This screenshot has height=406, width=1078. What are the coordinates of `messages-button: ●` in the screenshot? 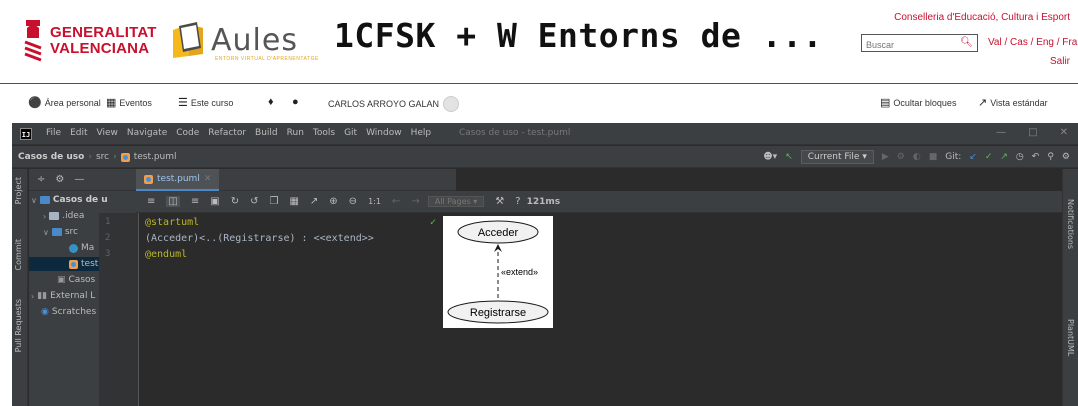 It's located at (297, 102).